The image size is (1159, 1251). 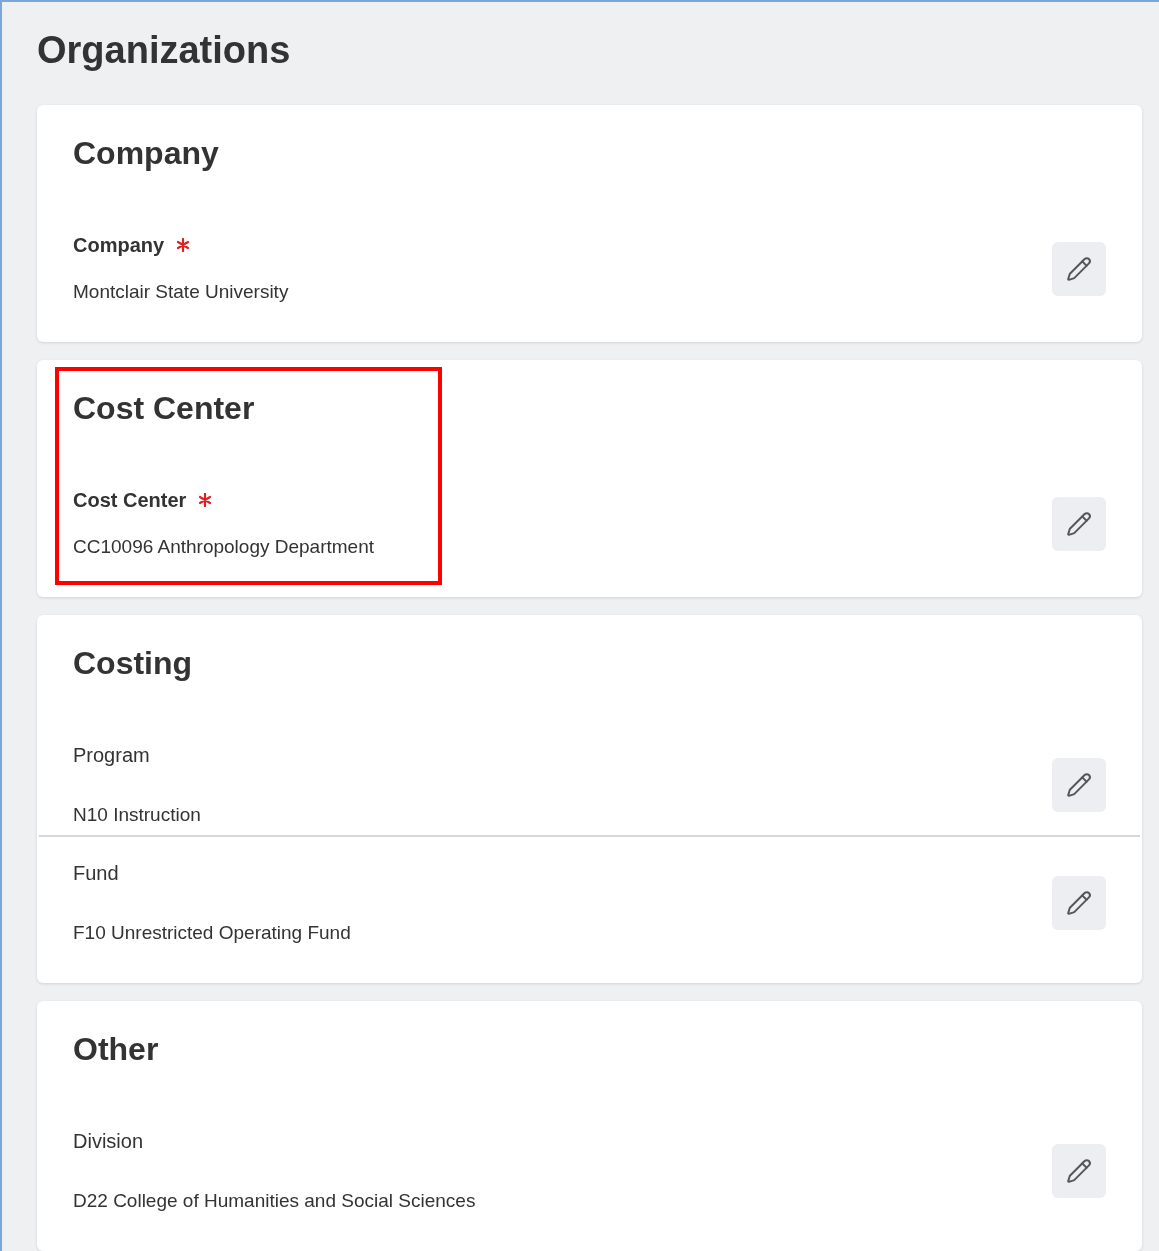 What do you see at coordinates (146, 153) in the screenshot?
I see `section-title: Company` at bounding box center [146, 153].